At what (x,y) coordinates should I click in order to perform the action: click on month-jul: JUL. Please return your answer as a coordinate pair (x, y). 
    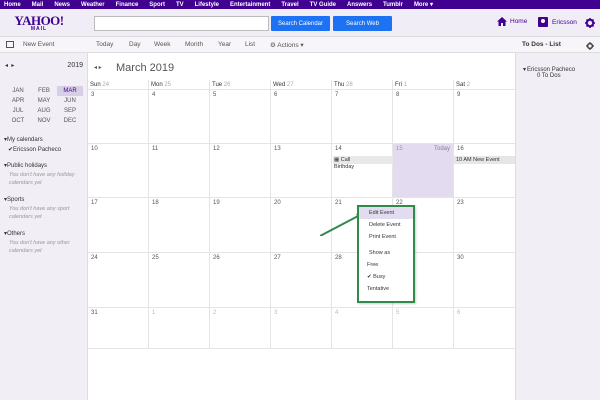
    Looking at the image, I should click on (18, 111).